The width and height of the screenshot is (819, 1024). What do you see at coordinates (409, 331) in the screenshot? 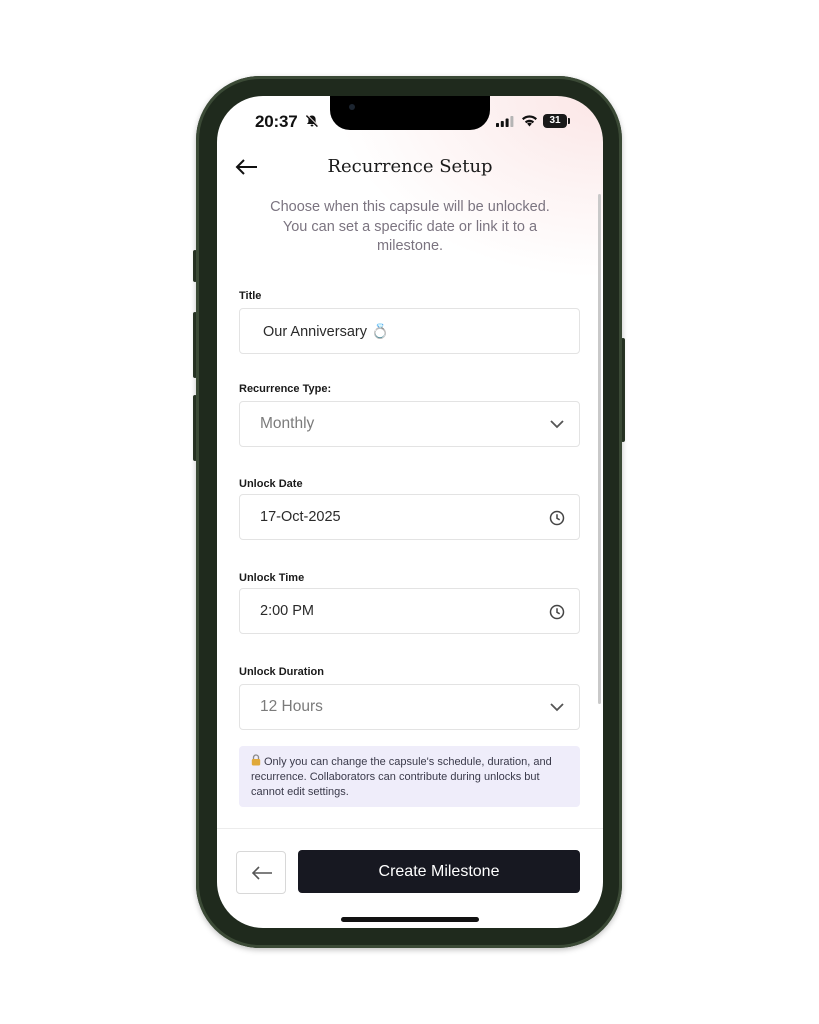
I see `title-input: Our Anniversary 💍` at bounding box center [409, 331].